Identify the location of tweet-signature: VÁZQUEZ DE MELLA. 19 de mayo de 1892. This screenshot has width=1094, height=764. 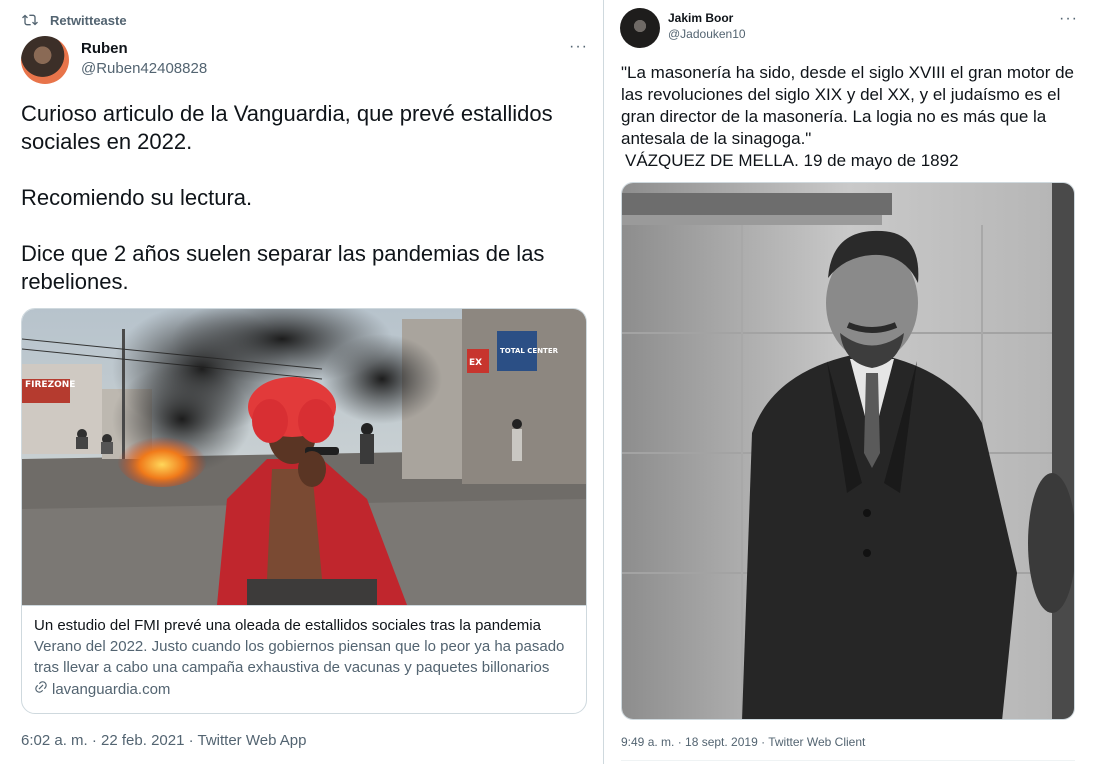
(792, 160).